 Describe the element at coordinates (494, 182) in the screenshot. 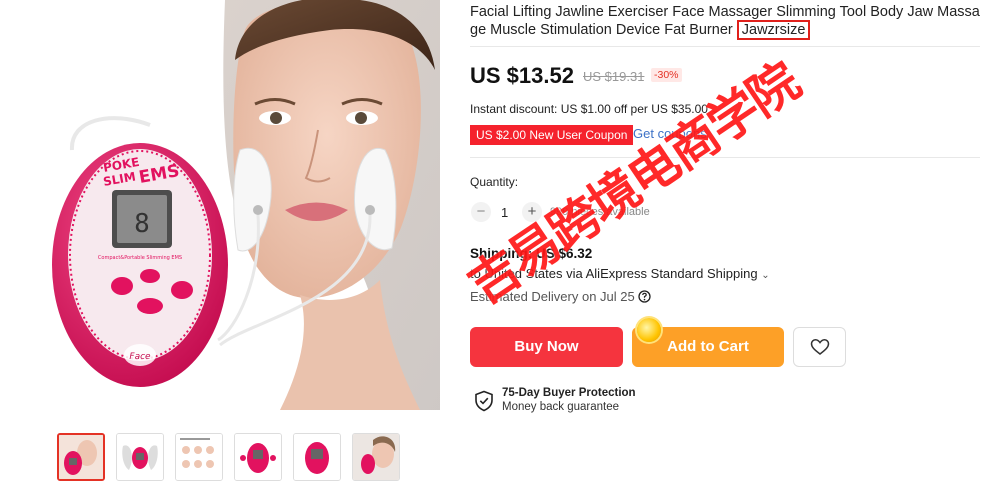

I see `quantity-label: Quantity:` at that location.